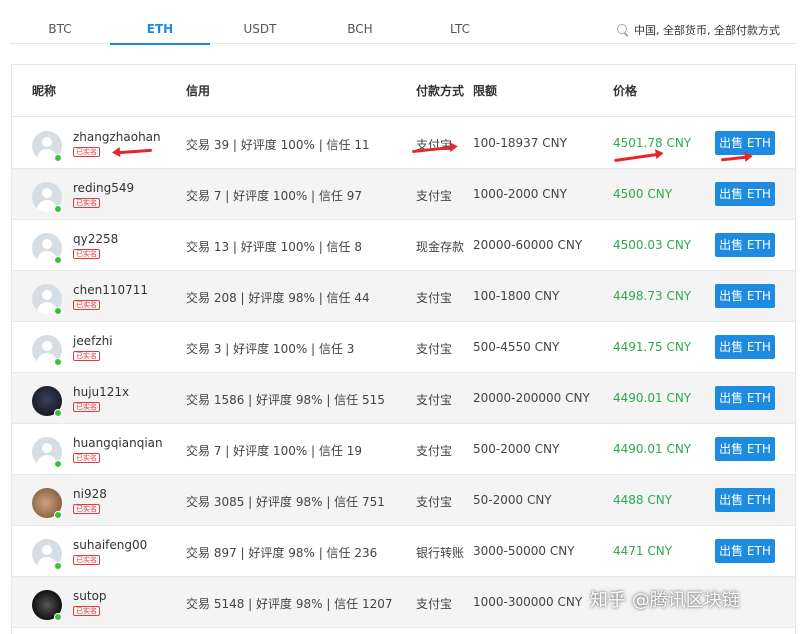  What do you see at coordinates (512, 500) in the screenshot?
I see `trade-limit: 50-2000 CNY` at bounding box center [512, 500].